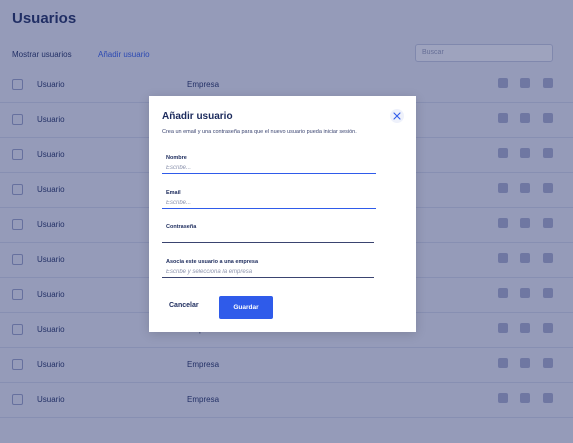 This screenshot has width=573, height=443. Describe the element at coordinates (184, 305) in the screenshot. I see `cancel-button: Cancelar` at that location.